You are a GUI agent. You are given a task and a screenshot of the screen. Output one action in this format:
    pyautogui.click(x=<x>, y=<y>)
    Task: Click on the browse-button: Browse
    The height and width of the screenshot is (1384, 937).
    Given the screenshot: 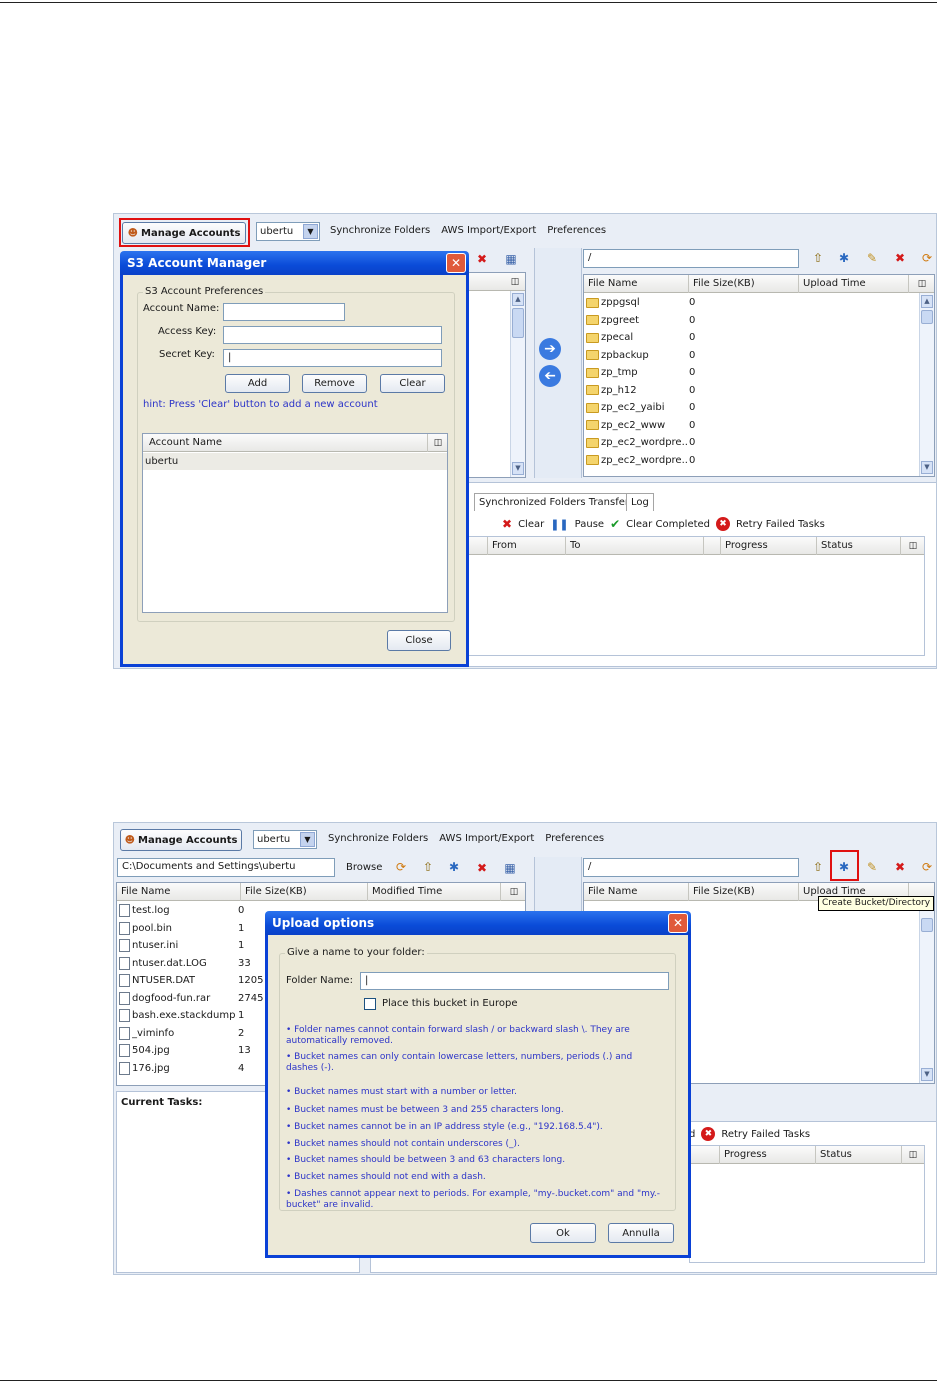 What is the action you would take?
    pyautogui.click(x=364, y=867)
    